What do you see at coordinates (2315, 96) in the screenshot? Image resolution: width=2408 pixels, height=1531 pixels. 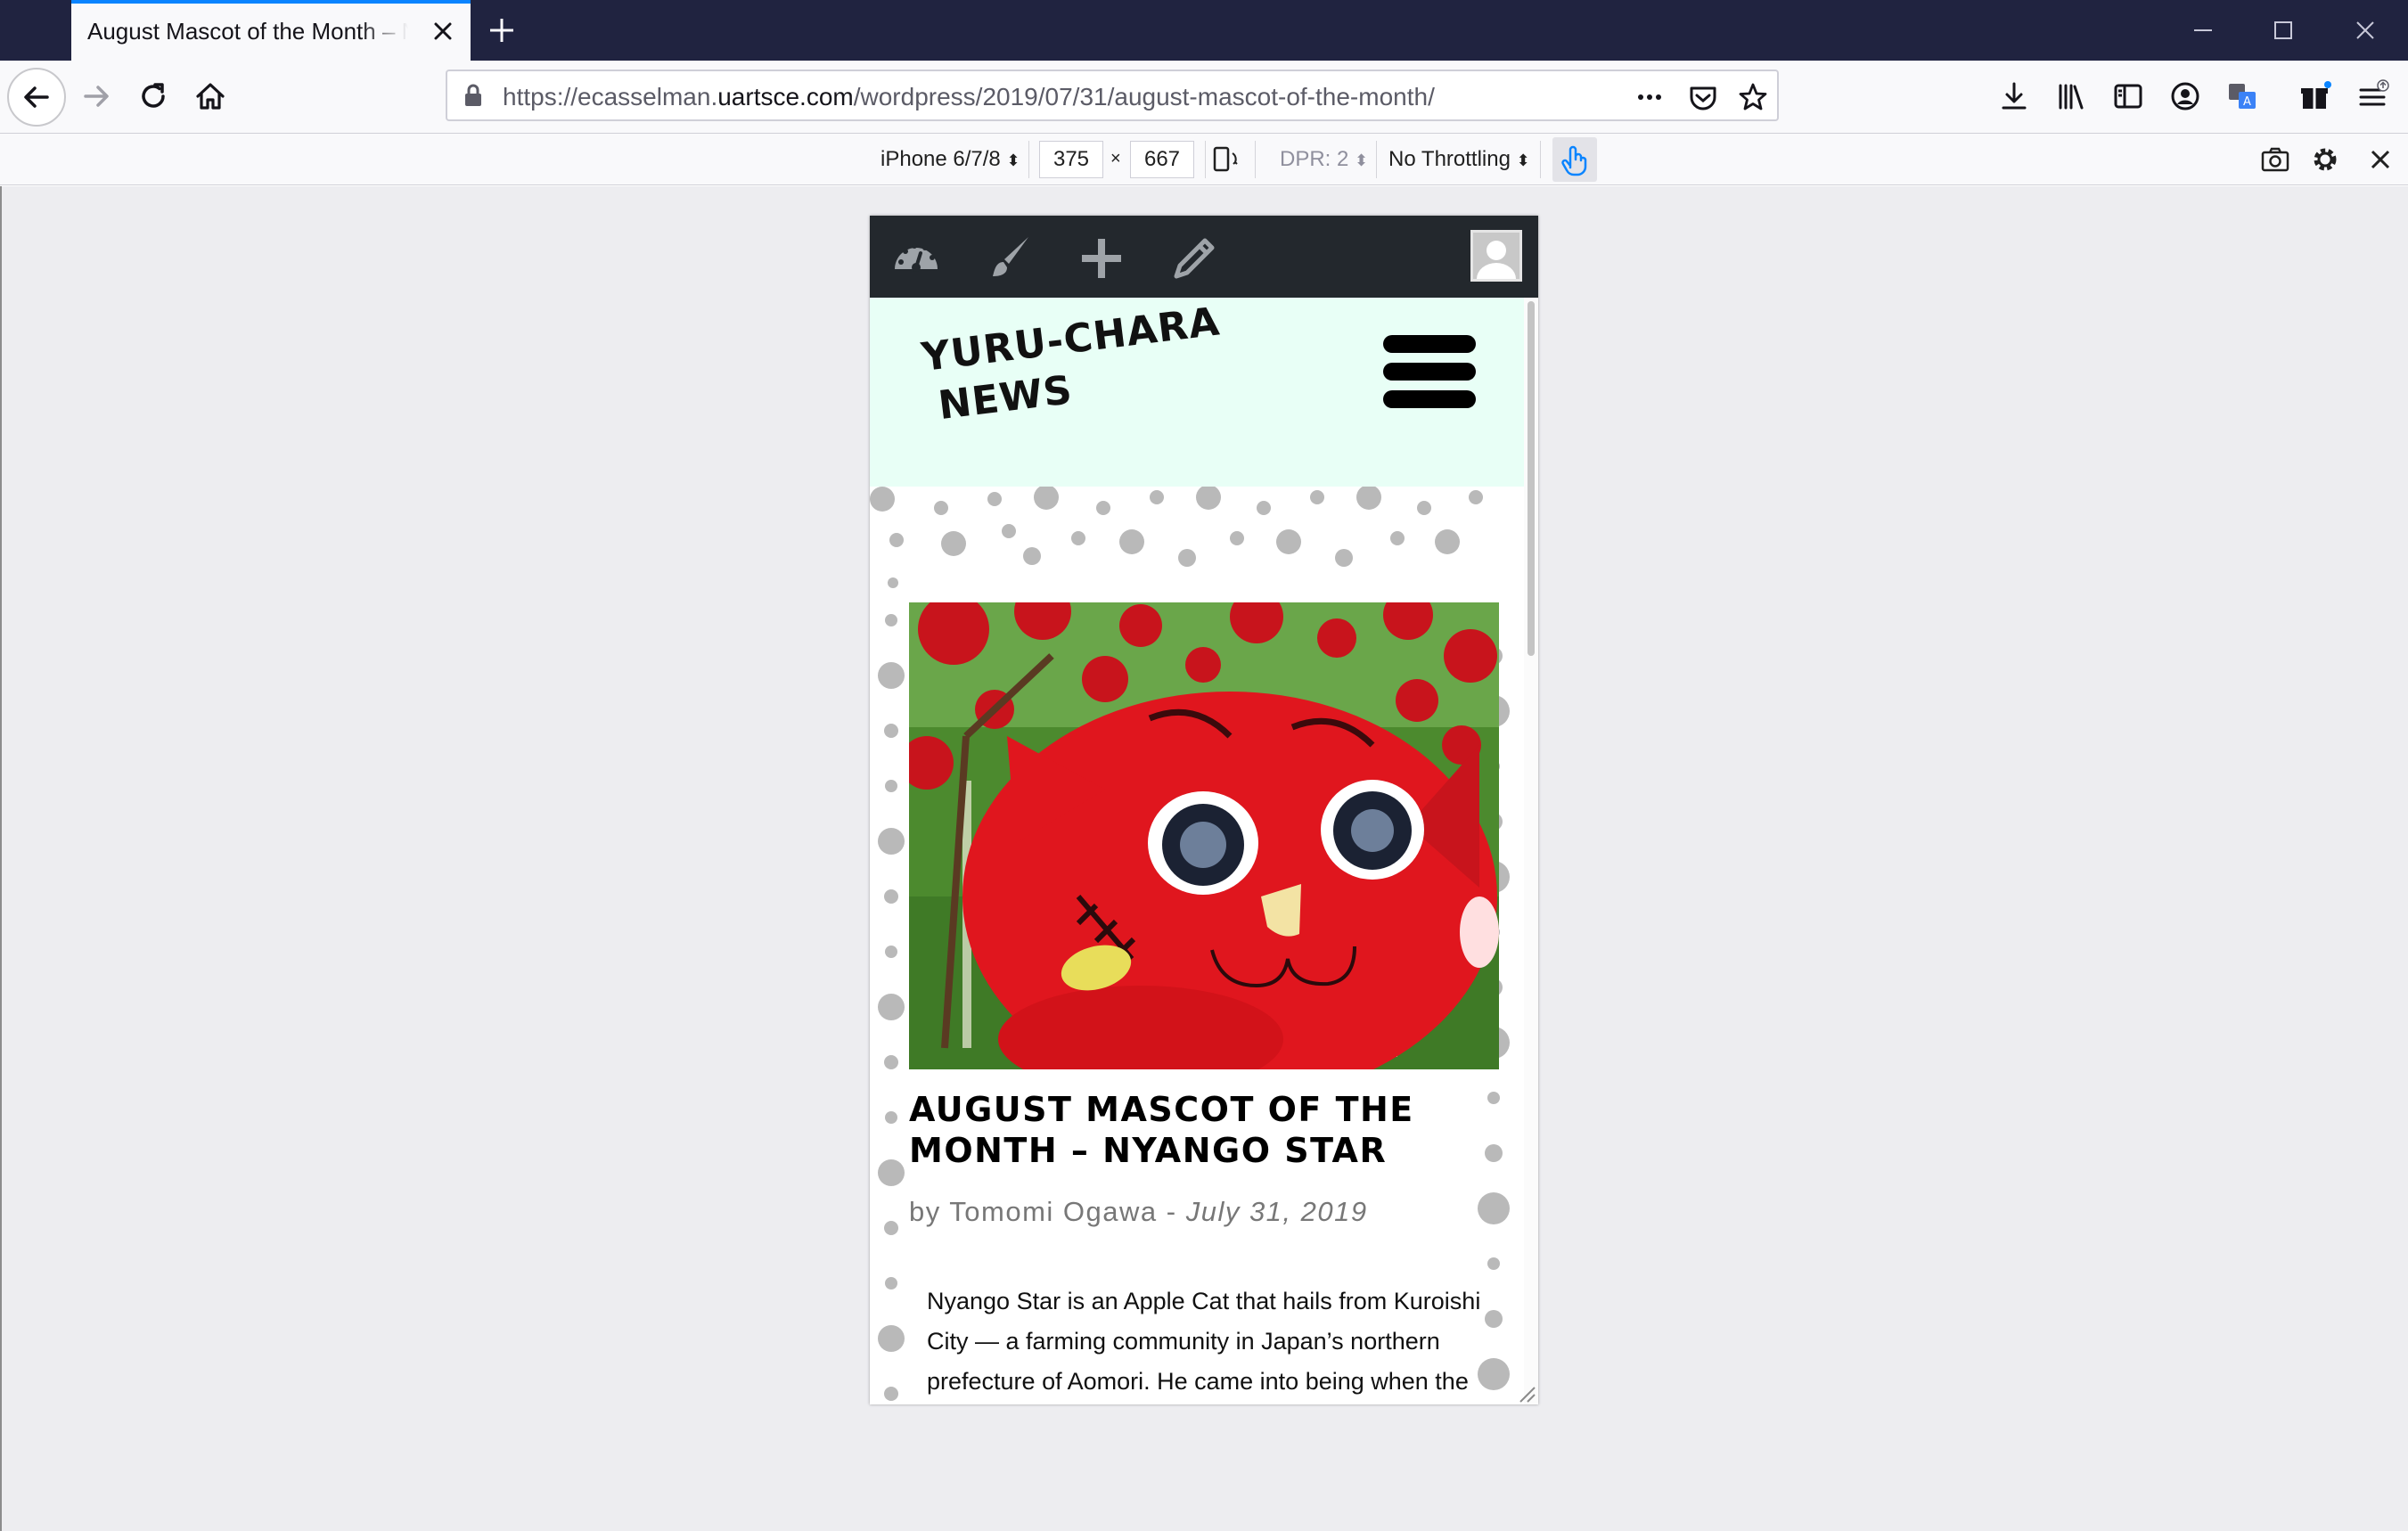 I see `extensions-gift-icon` at bounding box center [2315, 96].